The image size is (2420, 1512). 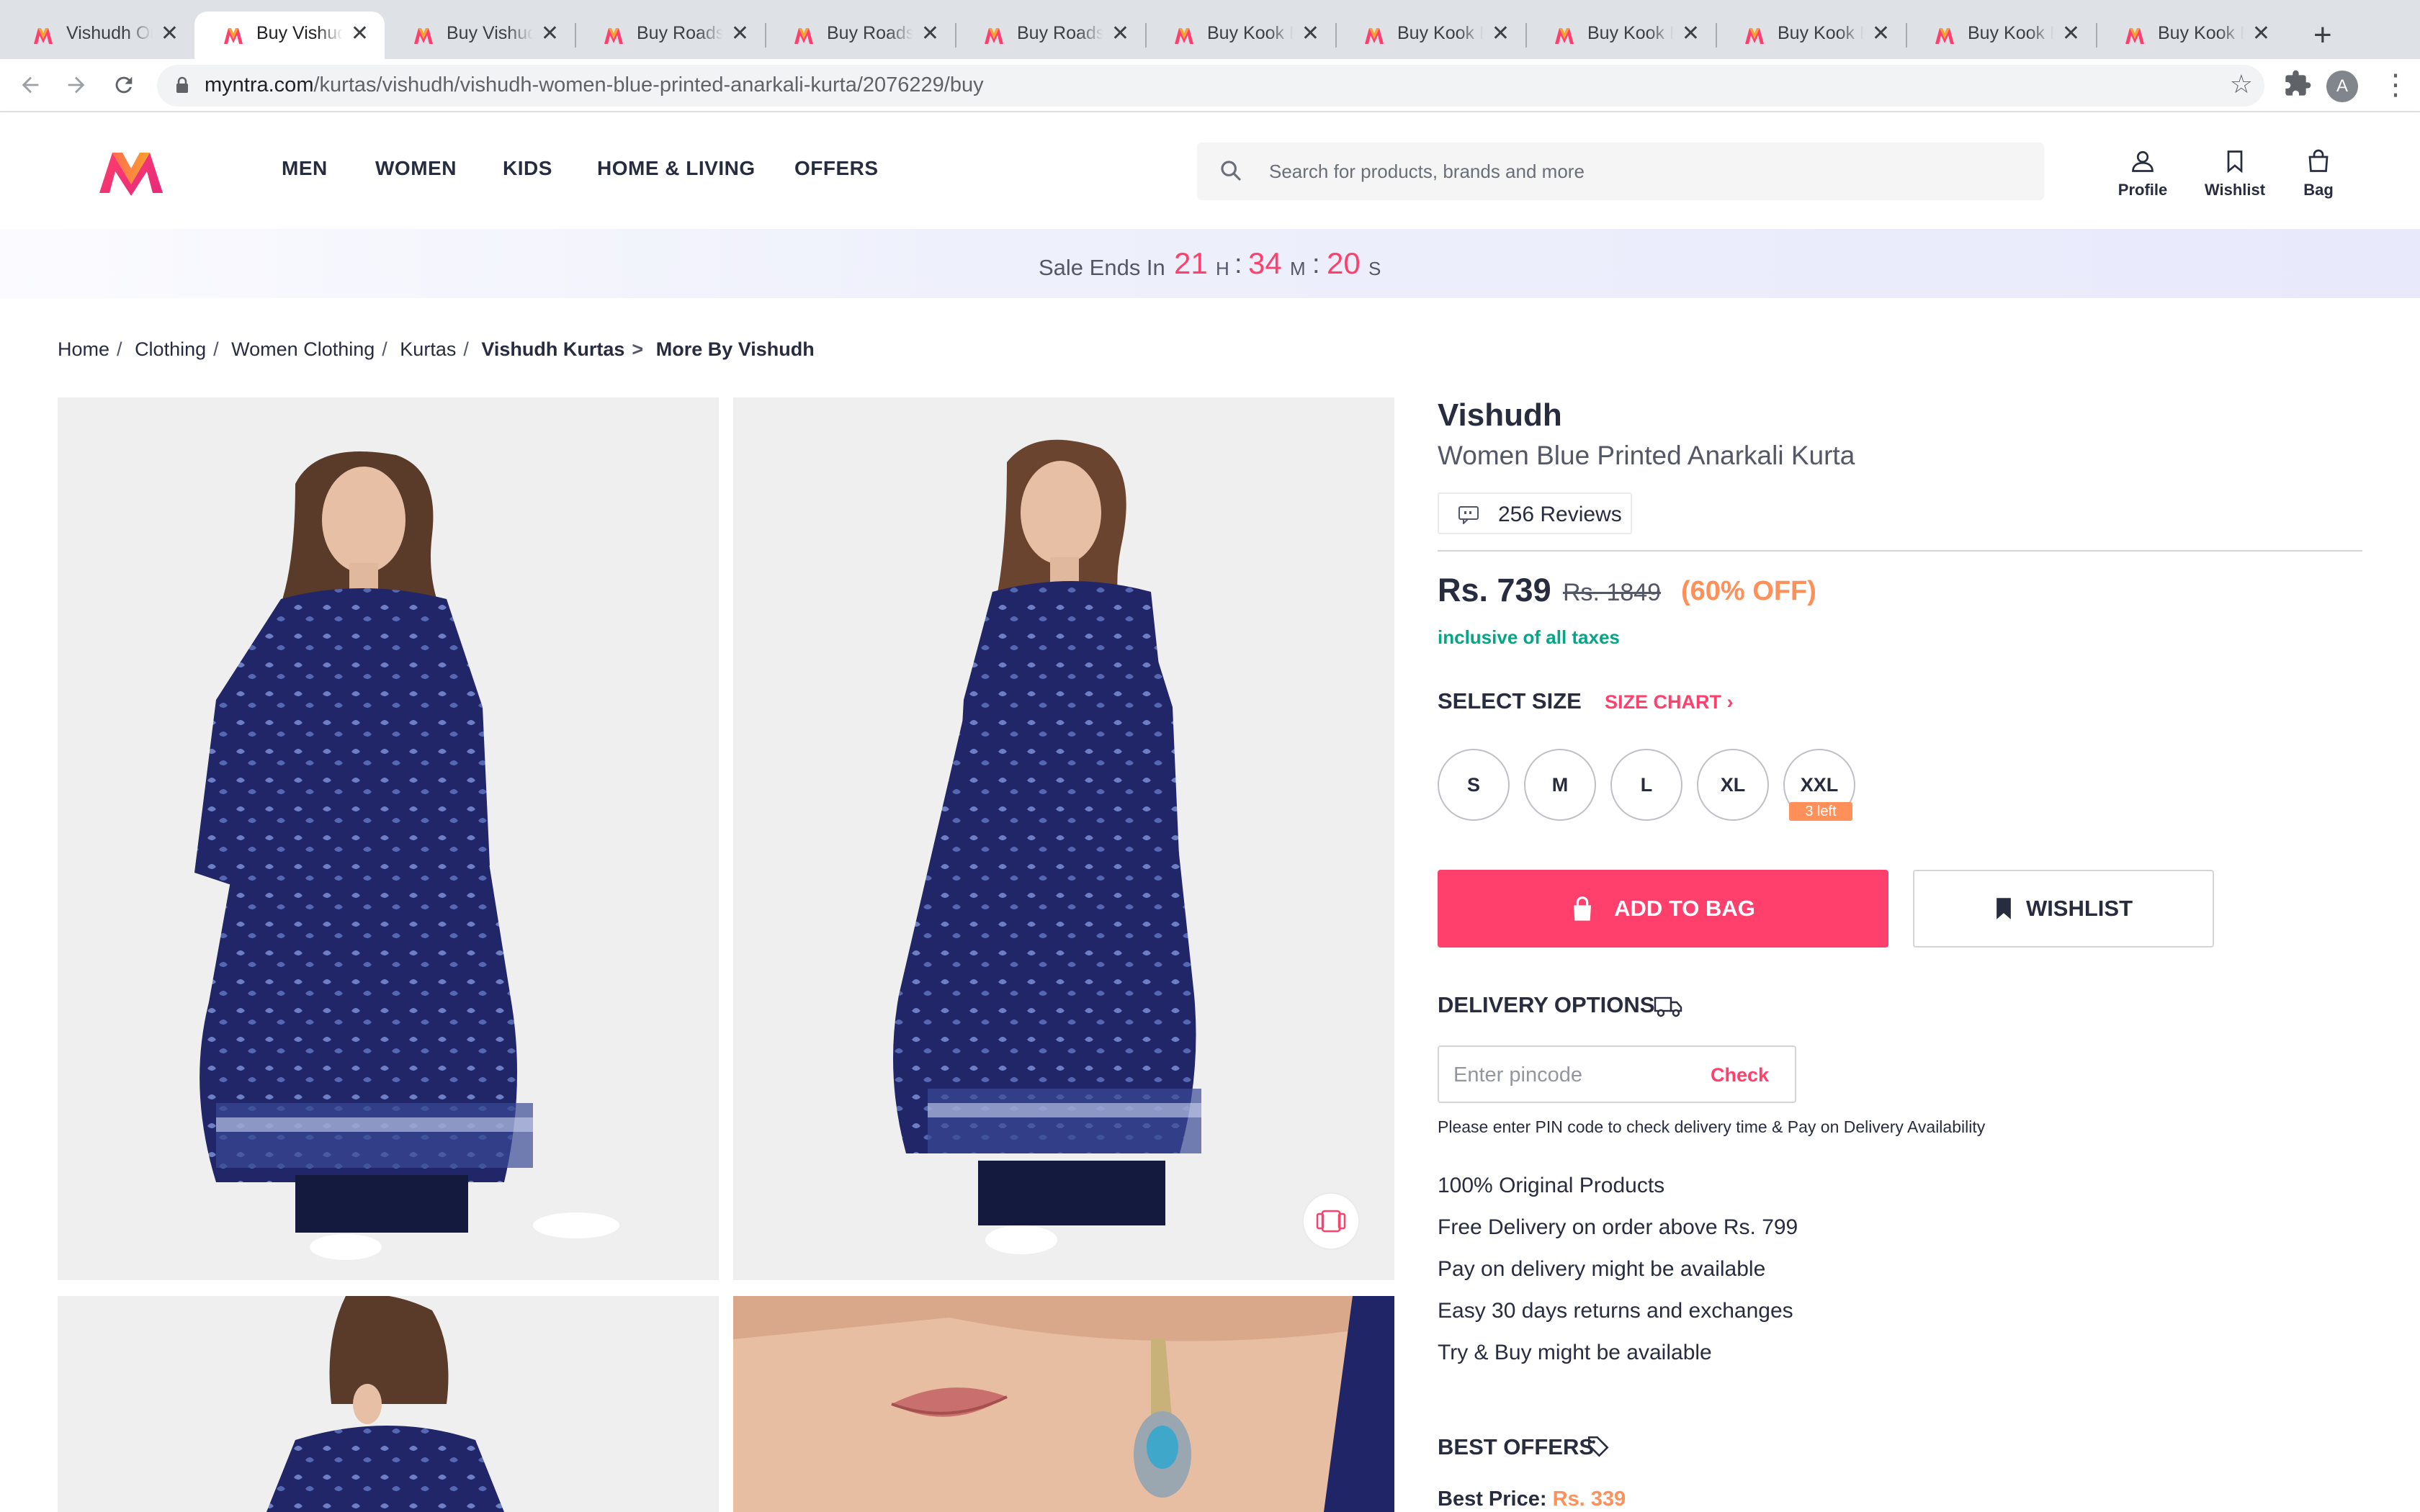 I want to click on extensions-puzzle-icon, so click(x=2297, y=83).